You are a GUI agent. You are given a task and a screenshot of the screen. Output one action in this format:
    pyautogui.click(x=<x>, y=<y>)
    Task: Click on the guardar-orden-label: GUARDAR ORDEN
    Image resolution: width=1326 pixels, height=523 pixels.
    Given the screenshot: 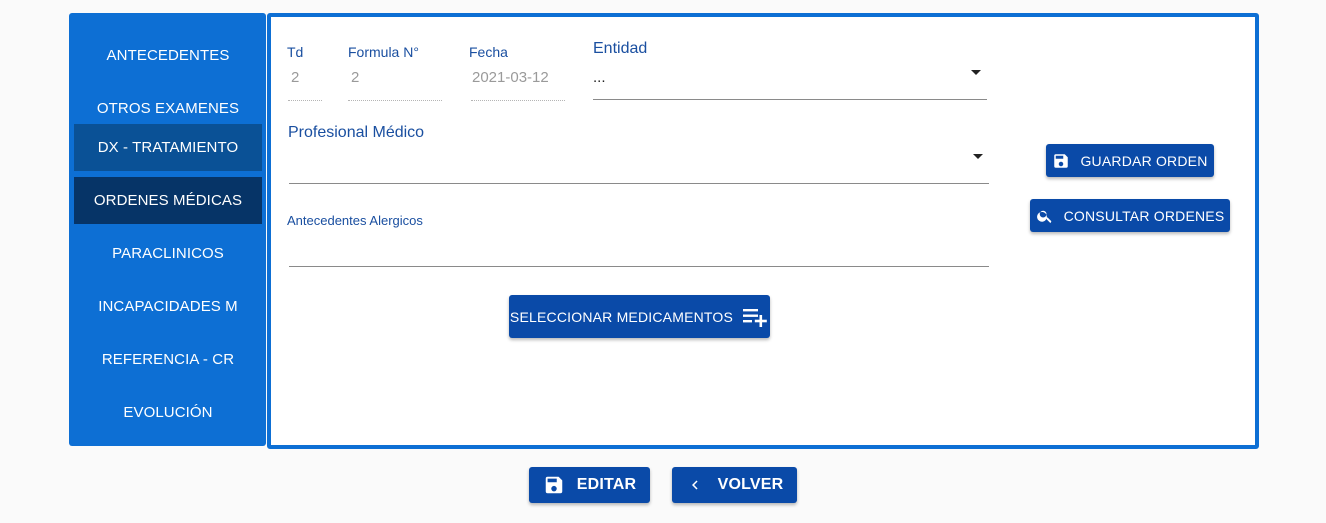 What is the action you would take?
    pyautogui.click(x=1144, y=160)
    